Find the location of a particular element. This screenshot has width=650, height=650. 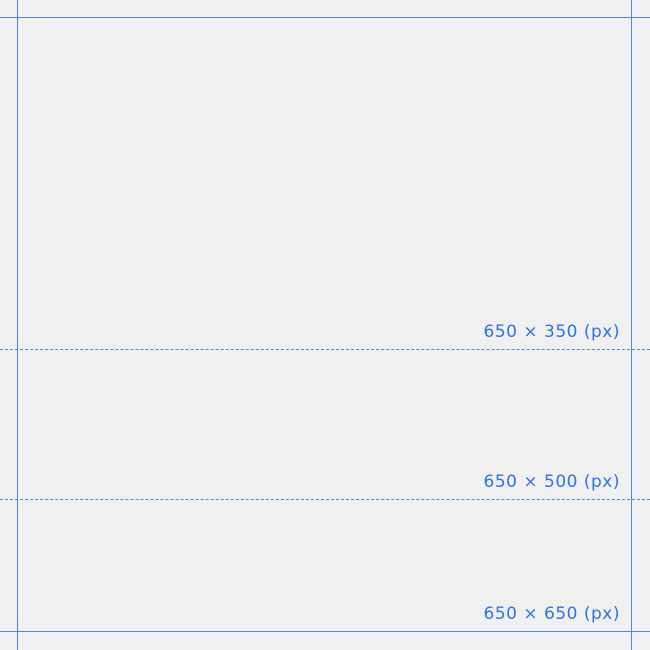

left-margin-guide is located at coordinates (17, 325).